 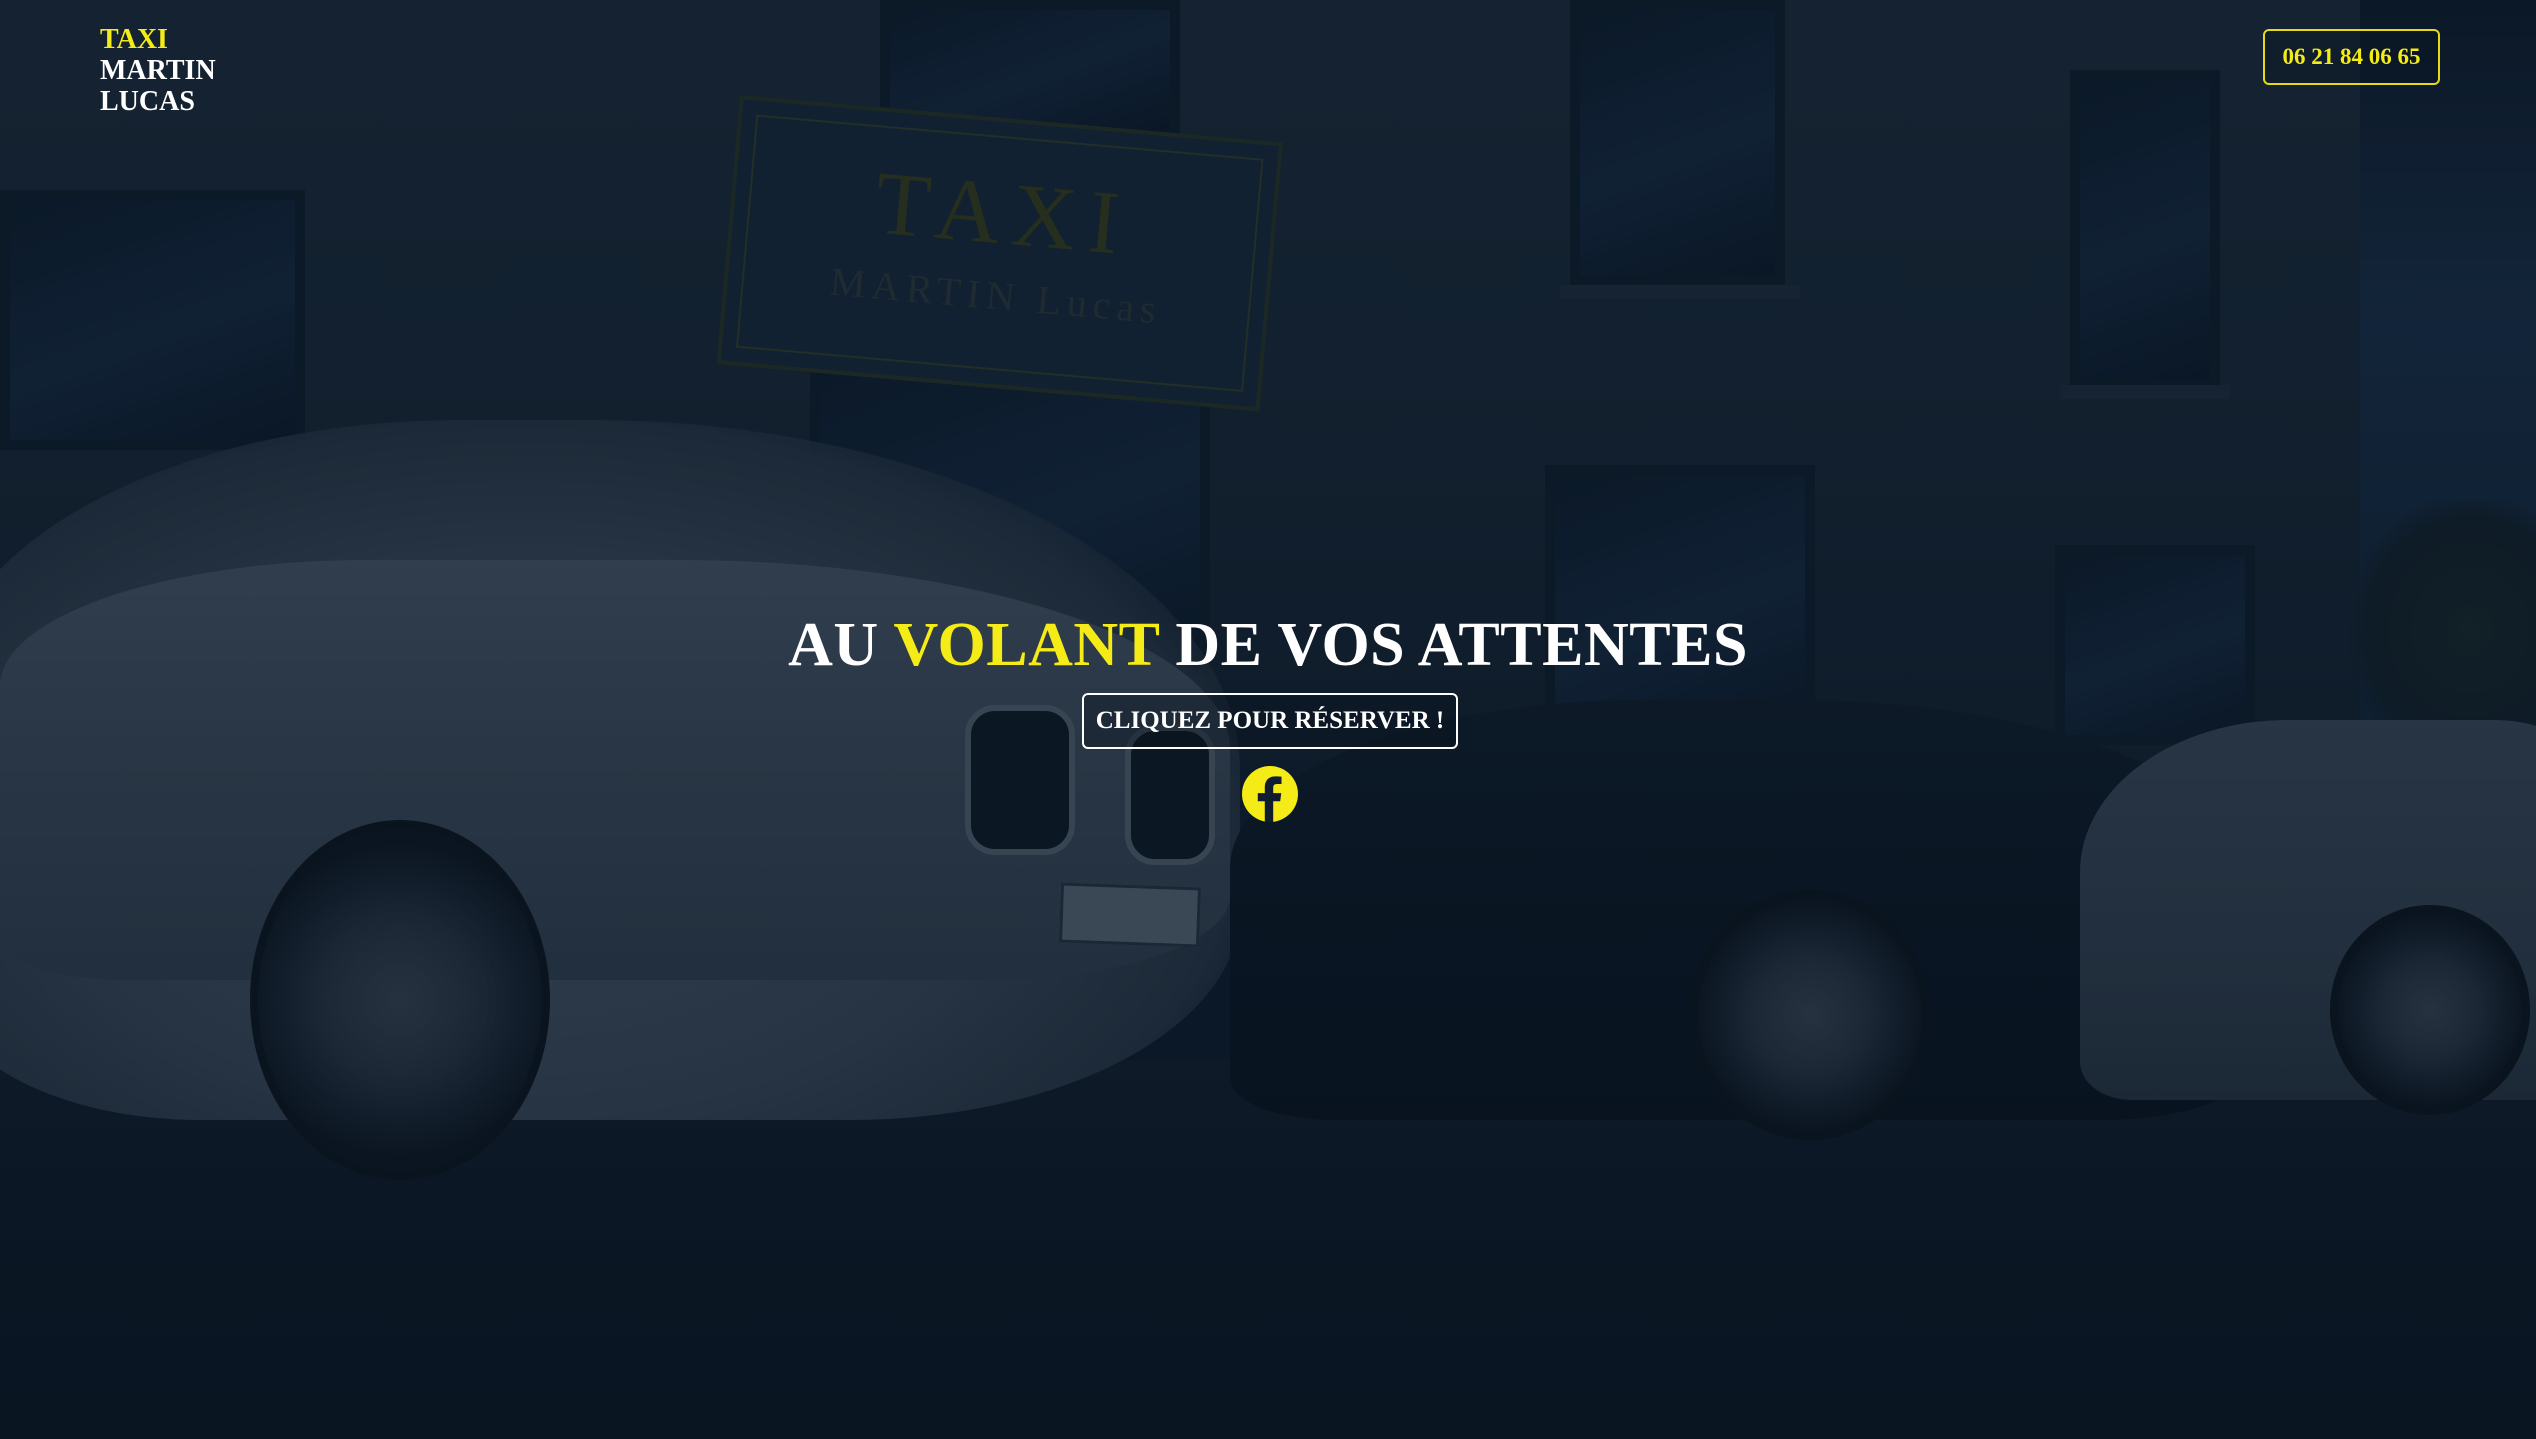 What do you see at coordinates (1026, 645) in the screenshot?
I see `headline-accent: VOLANT` at bounding box center [1026, 645].